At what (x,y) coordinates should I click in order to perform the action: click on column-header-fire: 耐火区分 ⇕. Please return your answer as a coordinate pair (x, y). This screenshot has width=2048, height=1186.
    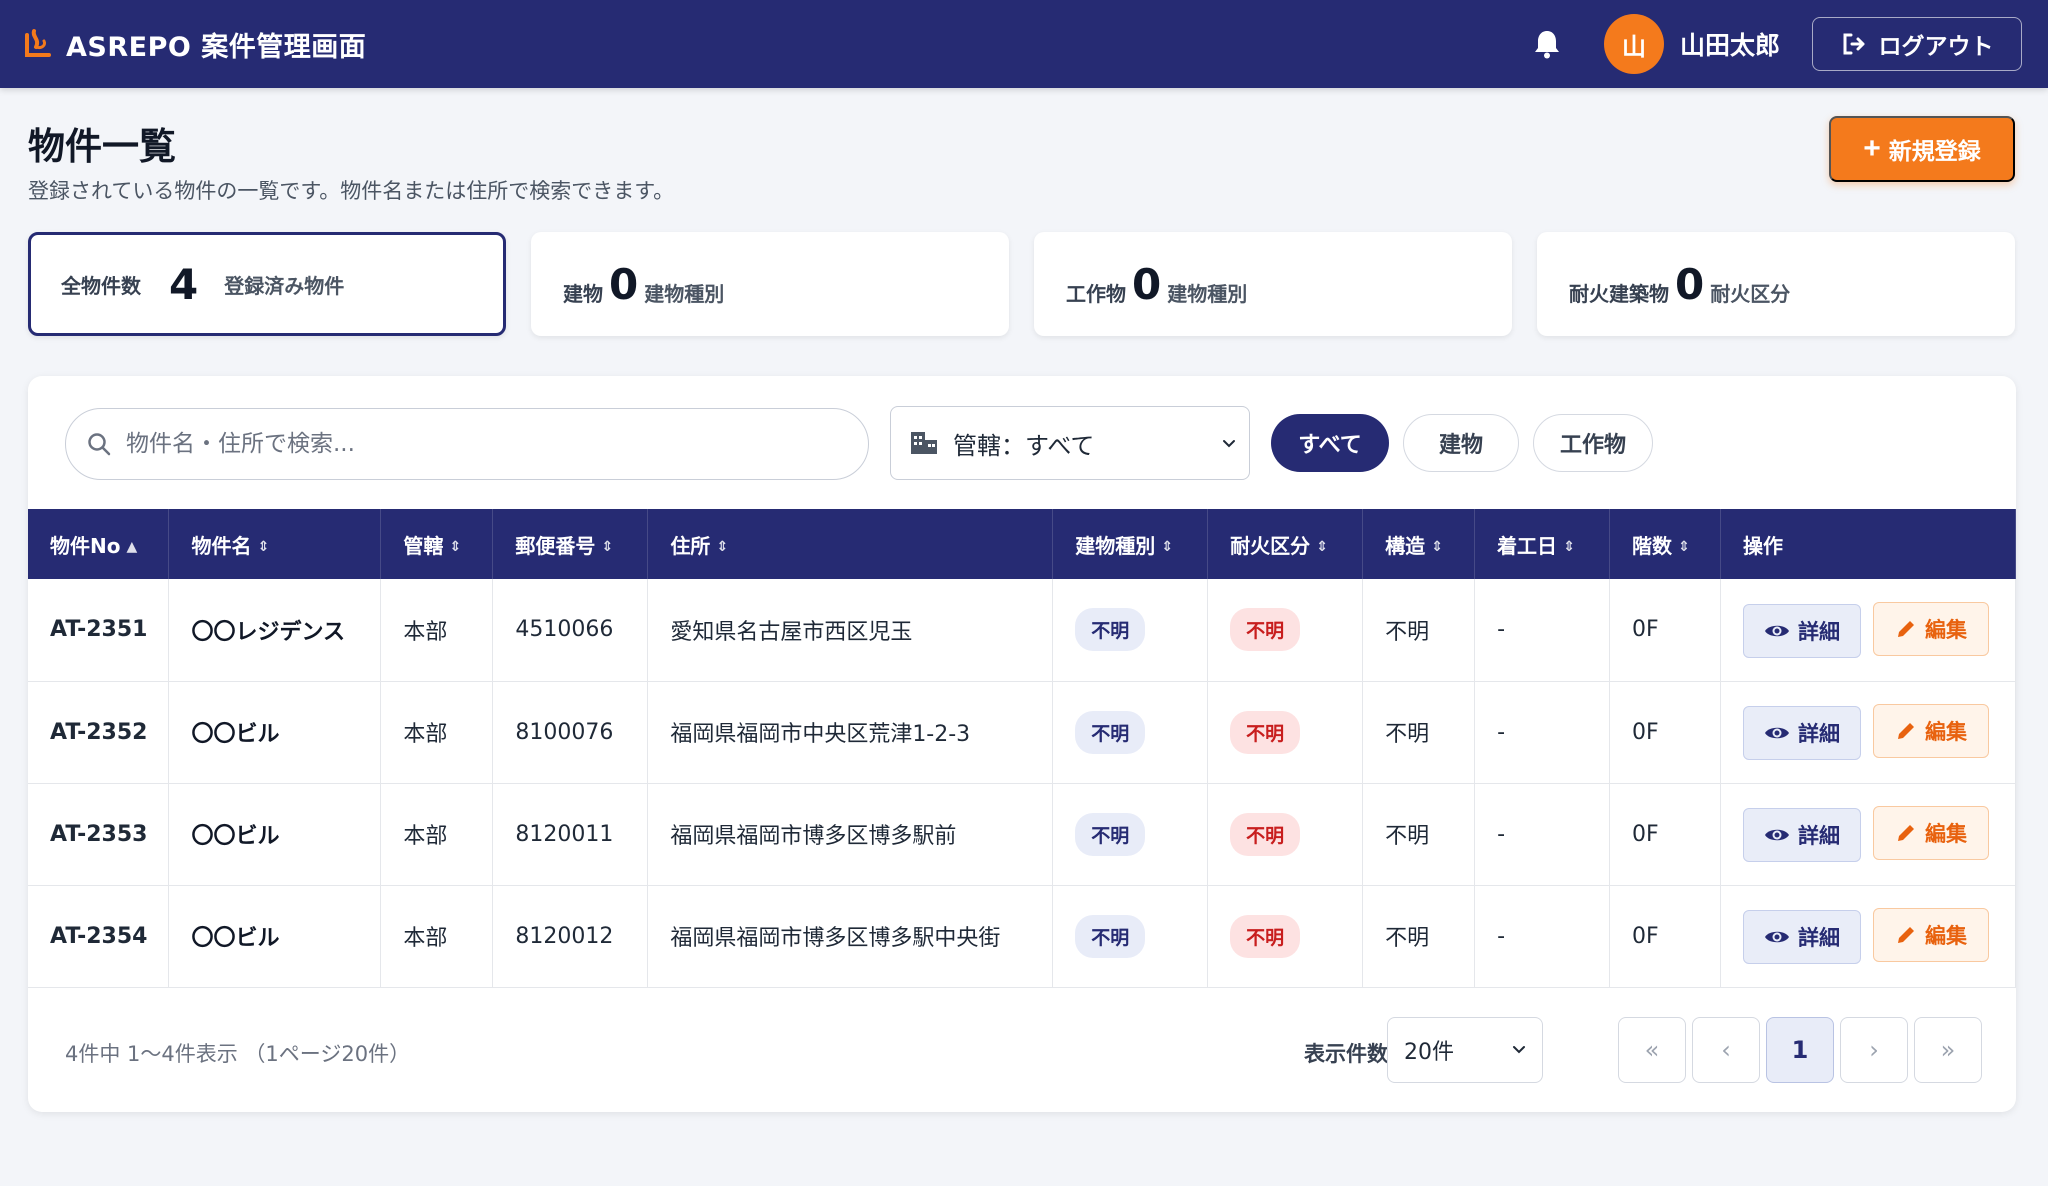
    Looking at the image, I should click on (1285, 544).